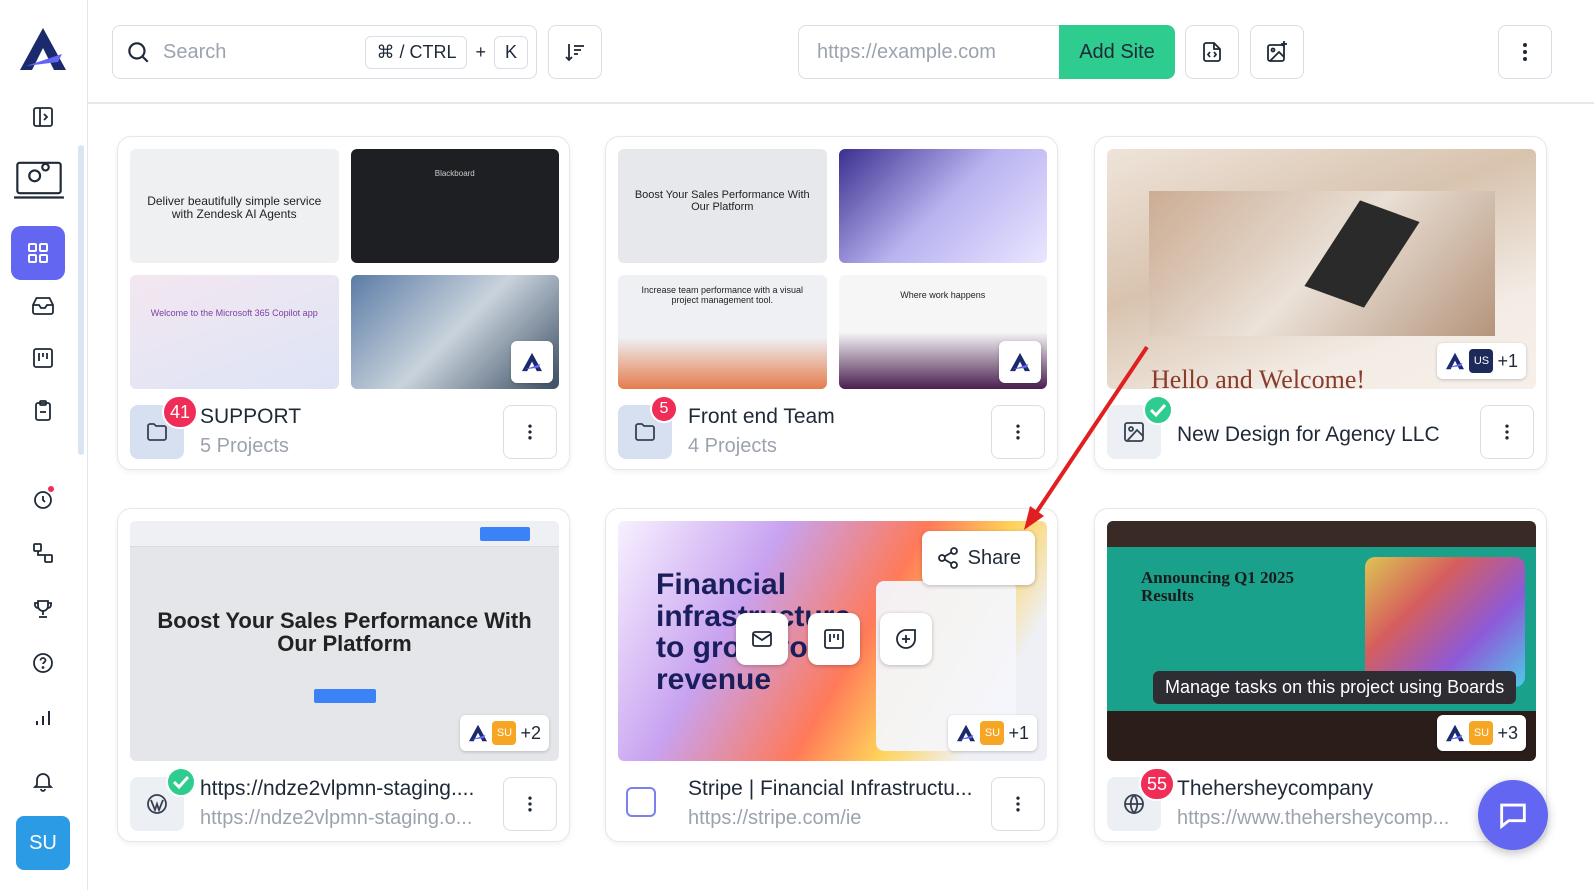  Describe the element at coordinates (179, 412) in the screenshot. I see `count-badge: 41` at that location.